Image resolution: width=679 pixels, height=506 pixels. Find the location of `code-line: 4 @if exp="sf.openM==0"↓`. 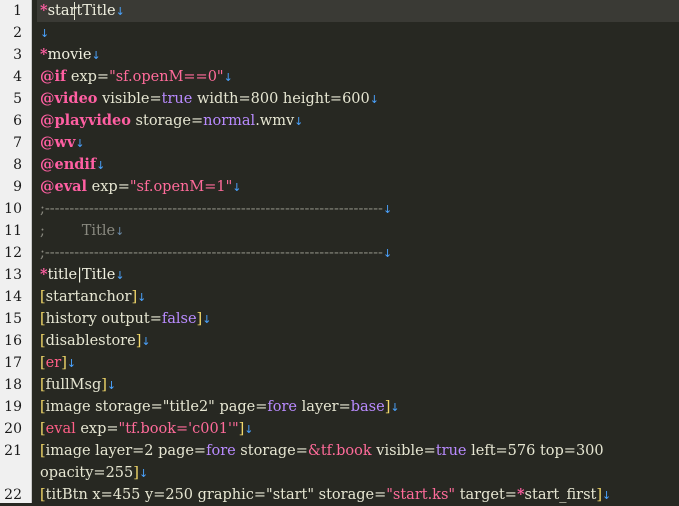

code-line: 4 @if exp="sf.openM==0"↓ is located at coordinates (339, 77).